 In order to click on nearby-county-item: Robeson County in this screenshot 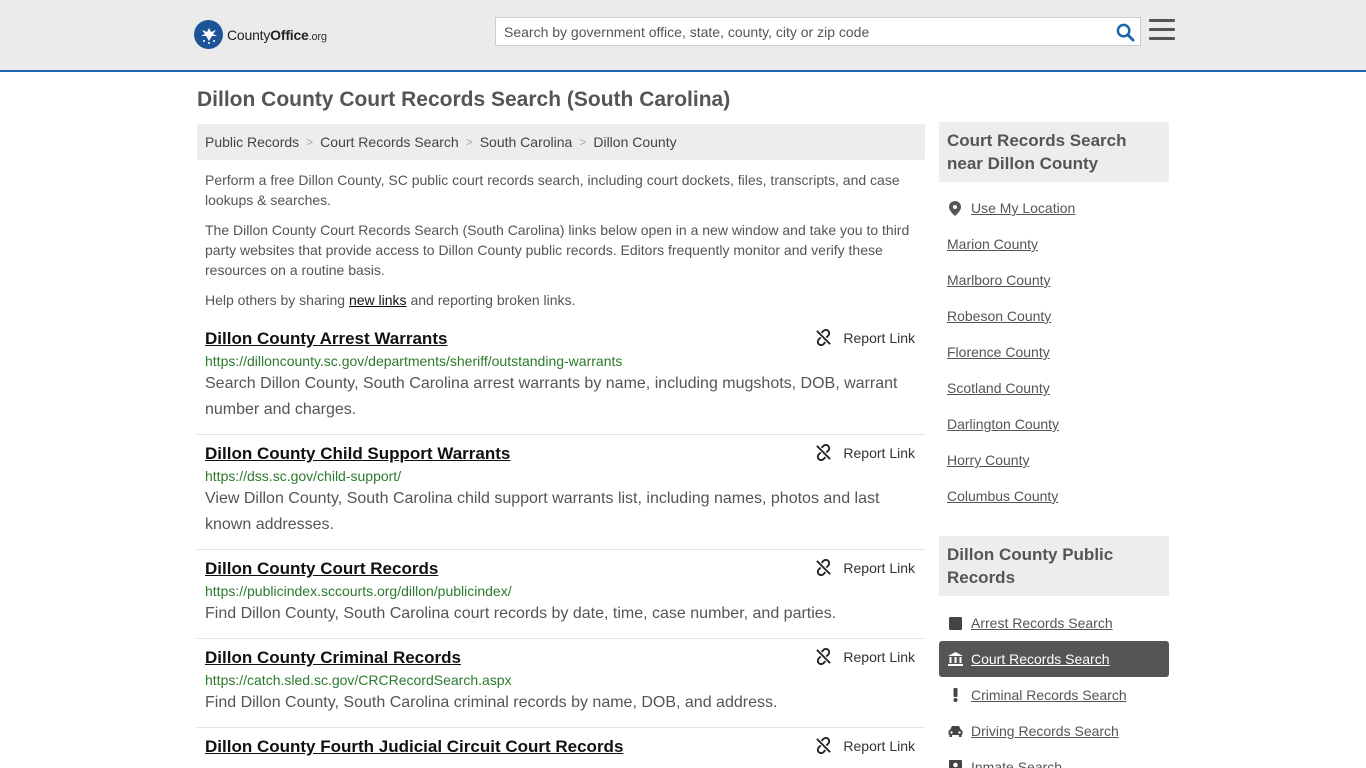, I will do `click(1054, 316)`.